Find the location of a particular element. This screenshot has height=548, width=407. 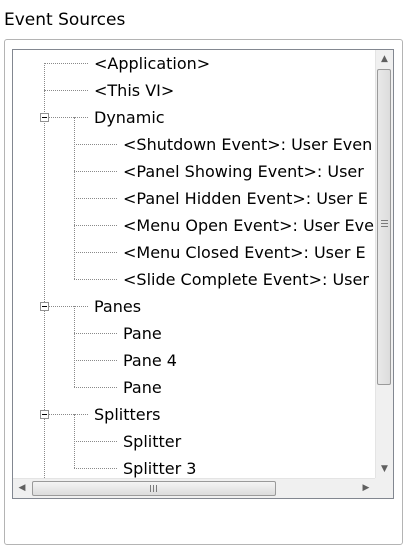

tree-item-label: Splitter 3 is located at coordinates (160, 468).